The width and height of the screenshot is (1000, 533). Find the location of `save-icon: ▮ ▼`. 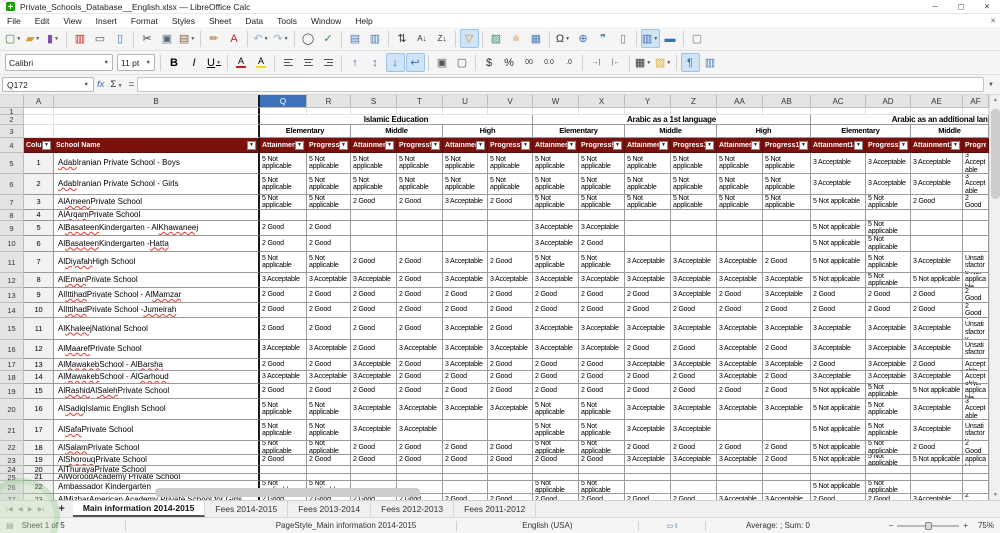

save-icon: ▮ ▼ is located at coordinates (53, 38).